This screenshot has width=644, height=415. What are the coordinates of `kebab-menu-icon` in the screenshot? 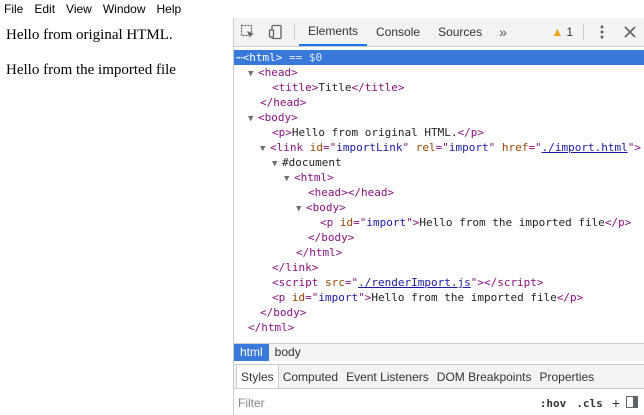 It's located at (602, 32).